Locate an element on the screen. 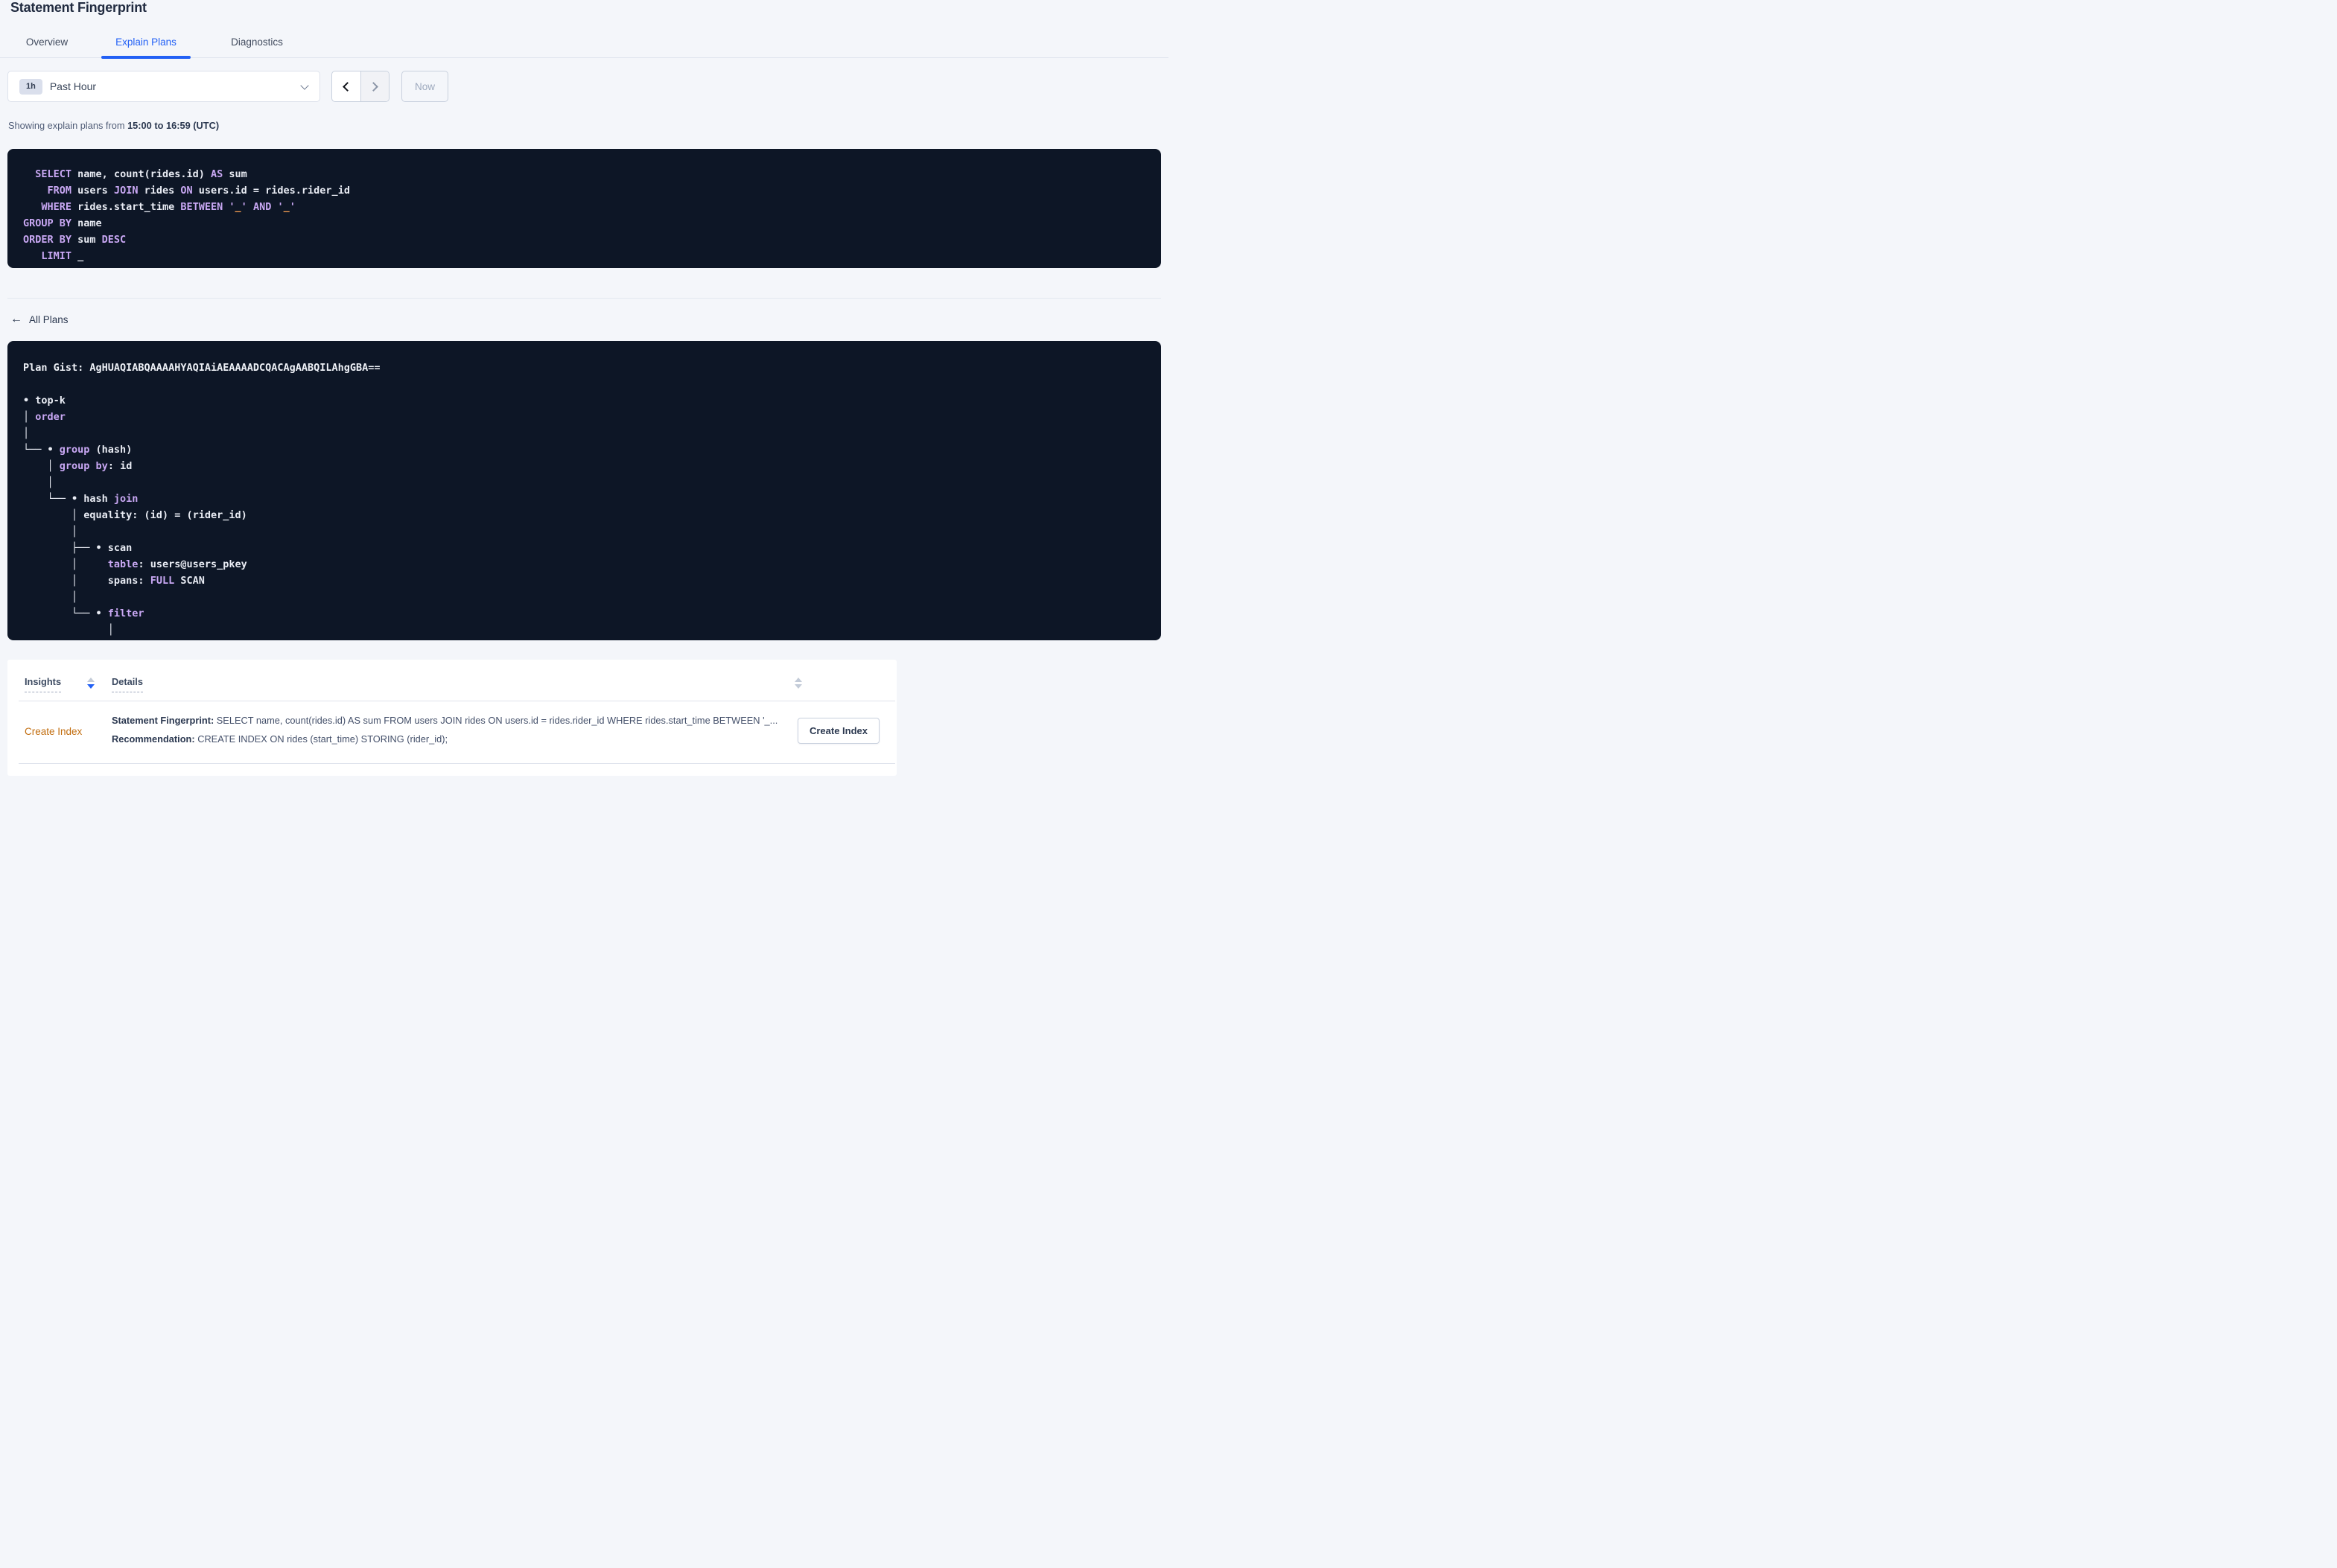 The image size is (2337, 1568). section-divider is located at coordinates (584, 298).